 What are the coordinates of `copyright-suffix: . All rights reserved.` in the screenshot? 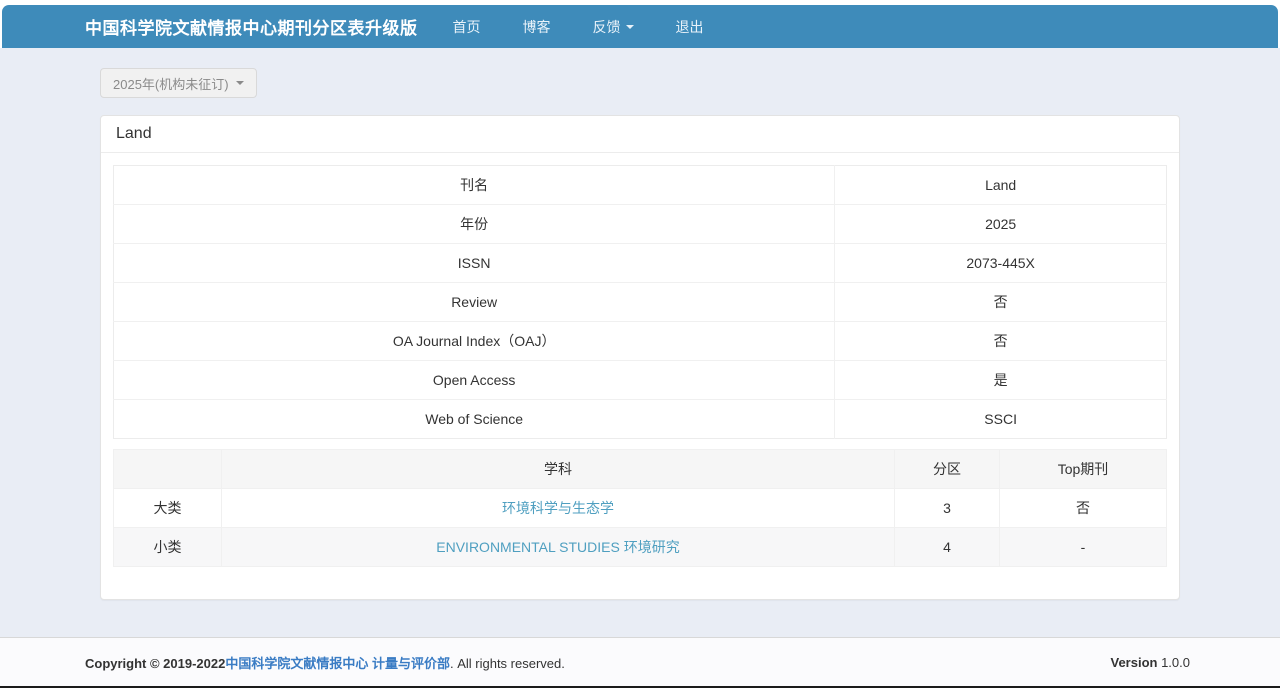 It's located at (507, 663).